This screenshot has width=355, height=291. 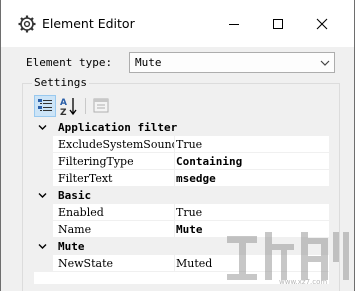 What do you see at coordinates (118, 127) in the screenshot?
I see `category-name: Application filter` at bounding box center [118, 127].